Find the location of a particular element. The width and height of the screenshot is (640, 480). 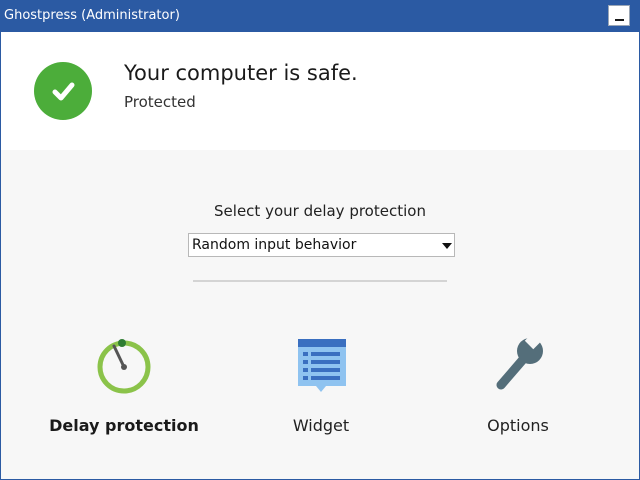

minimize-icon is located at coordinates (619, 20).